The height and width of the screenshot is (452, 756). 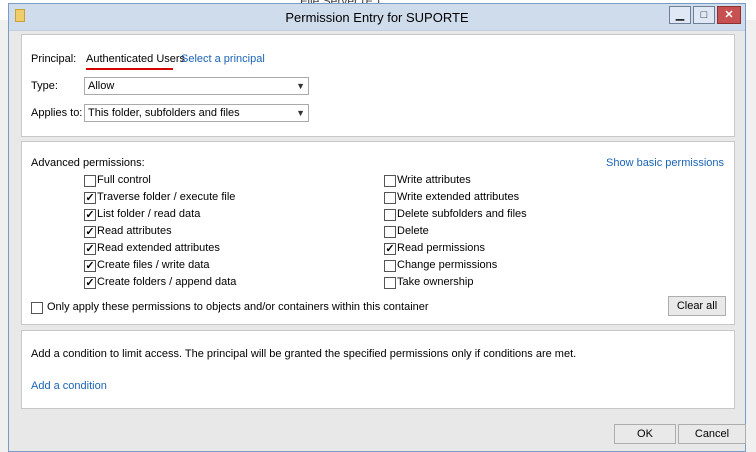 What do you see at coordinates (223, 59) in the screenshot?
I see `select-principal-link: Select a principal` at bounding box center [223, 59].